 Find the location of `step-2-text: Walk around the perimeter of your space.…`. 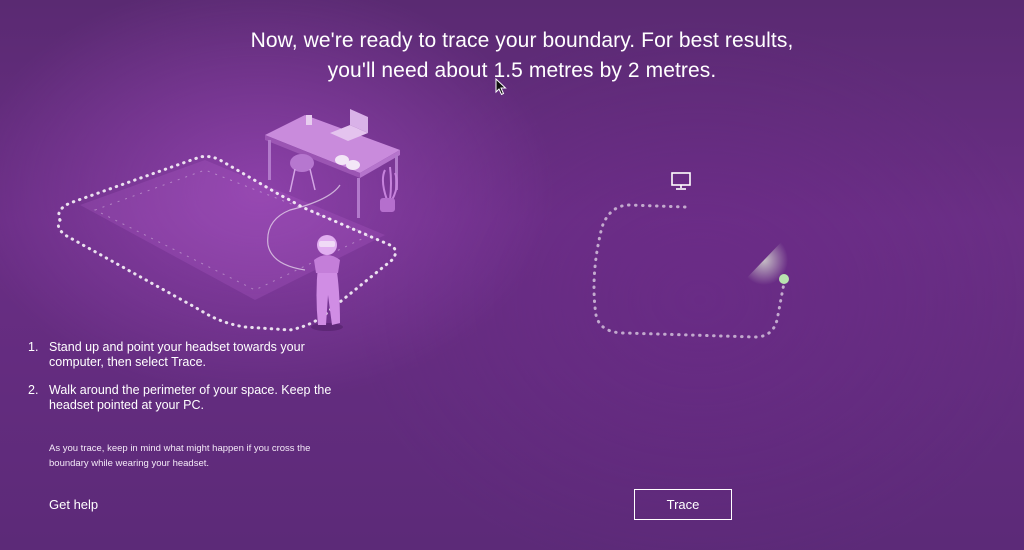

step-2-text: Walk around the perimeter of your space.… is located at coordinates (190, 397).